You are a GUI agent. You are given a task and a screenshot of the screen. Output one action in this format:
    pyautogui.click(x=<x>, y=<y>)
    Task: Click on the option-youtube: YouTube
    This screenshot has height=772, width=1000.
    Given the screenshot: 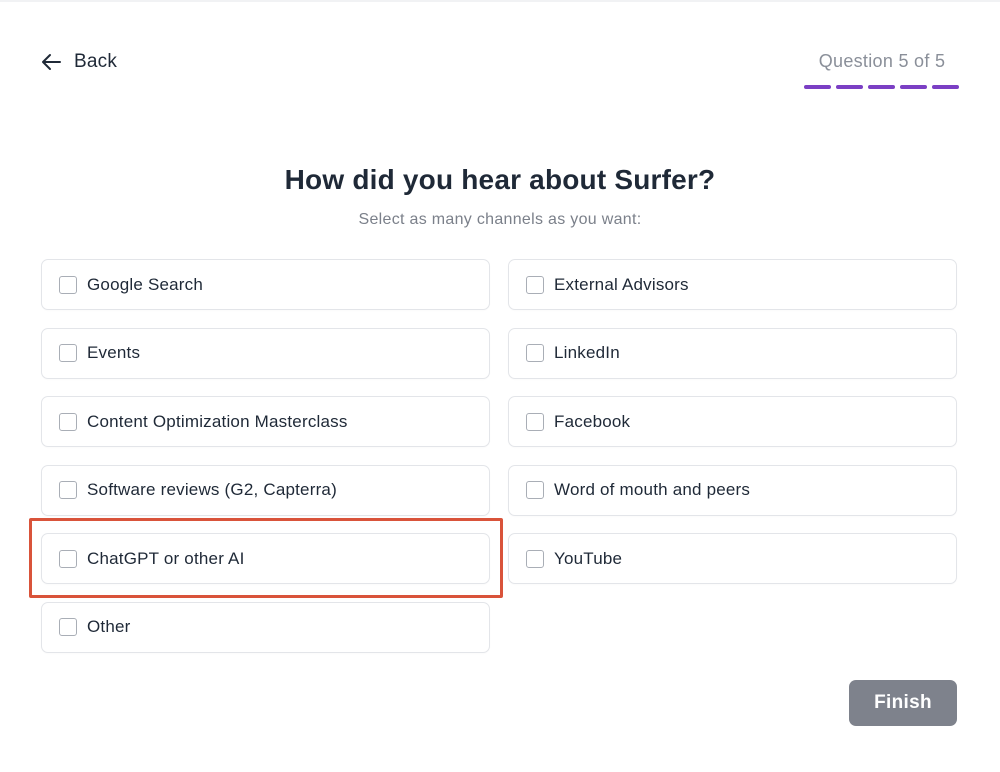 What is the action you would take?
    pyautogui.click(x=732, y=558)
    